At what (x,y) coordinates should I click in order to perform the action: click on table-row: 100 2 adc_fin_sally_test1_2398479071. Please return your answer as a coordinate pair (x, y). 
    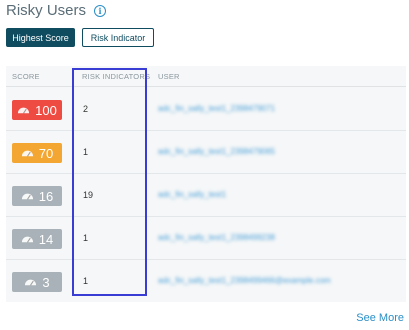
    Looking at the image, I should click on (206, 109).